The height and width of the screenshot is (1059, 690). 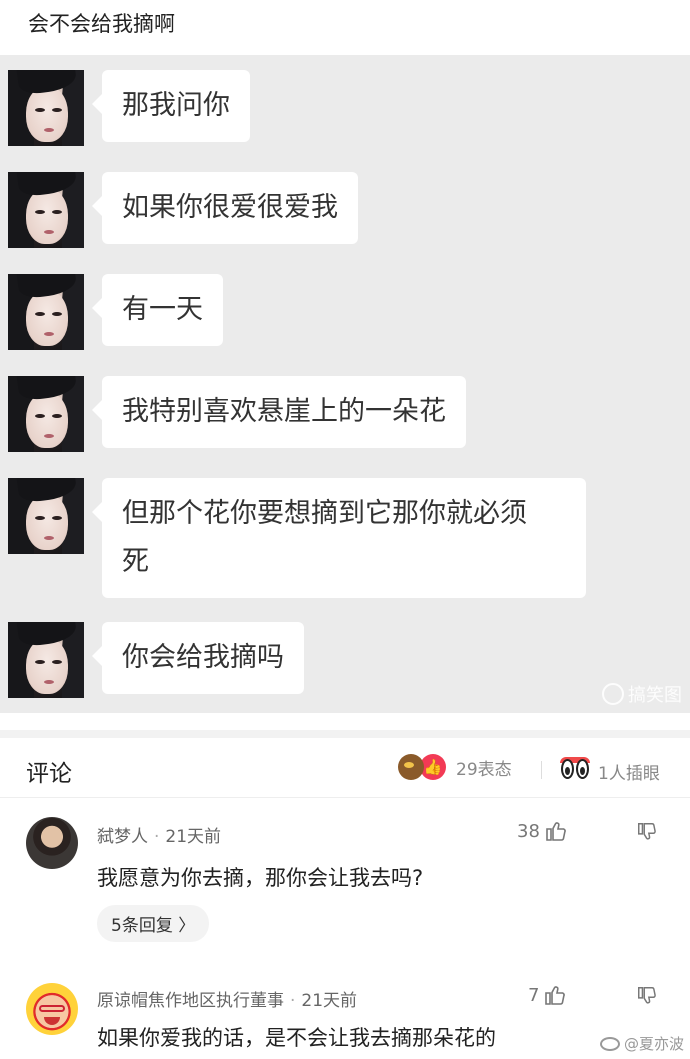 What do you see at coordinates (534, 995) in the screenshot?
I see `like-count: 7` at bounding box center [534, 995].